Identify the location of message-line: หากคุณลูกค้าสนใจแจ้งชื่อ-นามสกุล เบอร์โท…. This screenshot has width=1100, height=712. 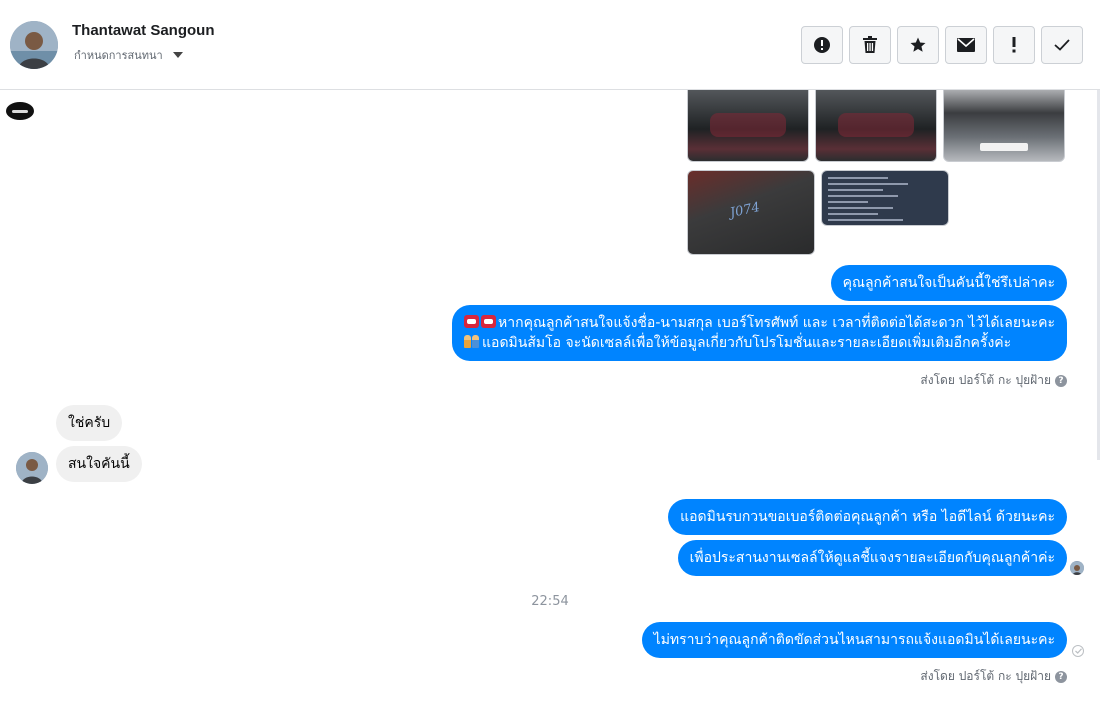
(776, 323).